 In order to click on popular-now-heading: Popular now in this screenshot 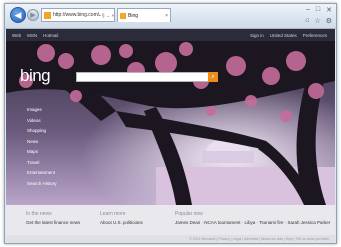, I will do `click(189, 214)`.